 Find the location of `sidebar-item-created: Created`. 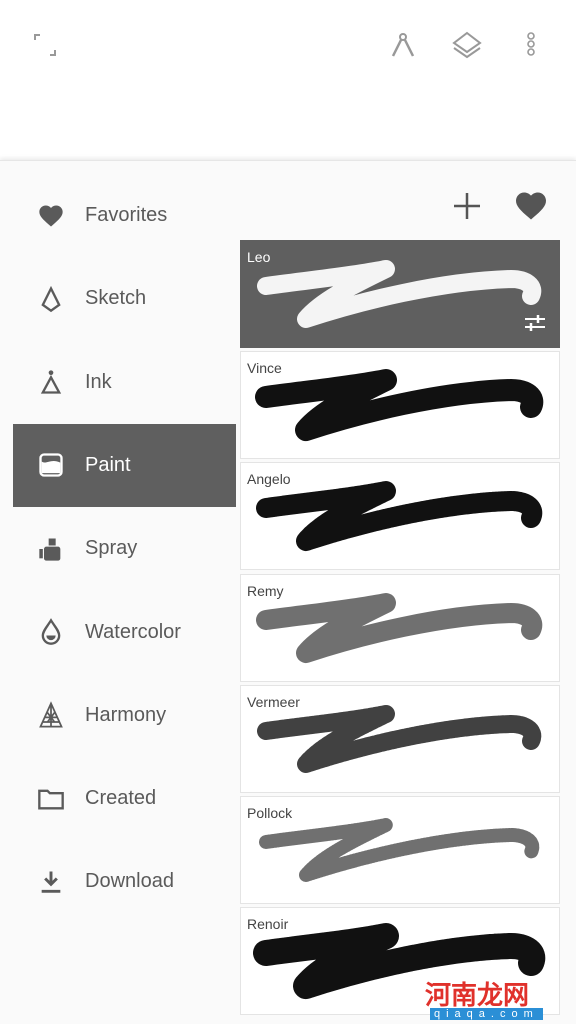

sidebar-item-created: Created is located at coordinates (124, 798).